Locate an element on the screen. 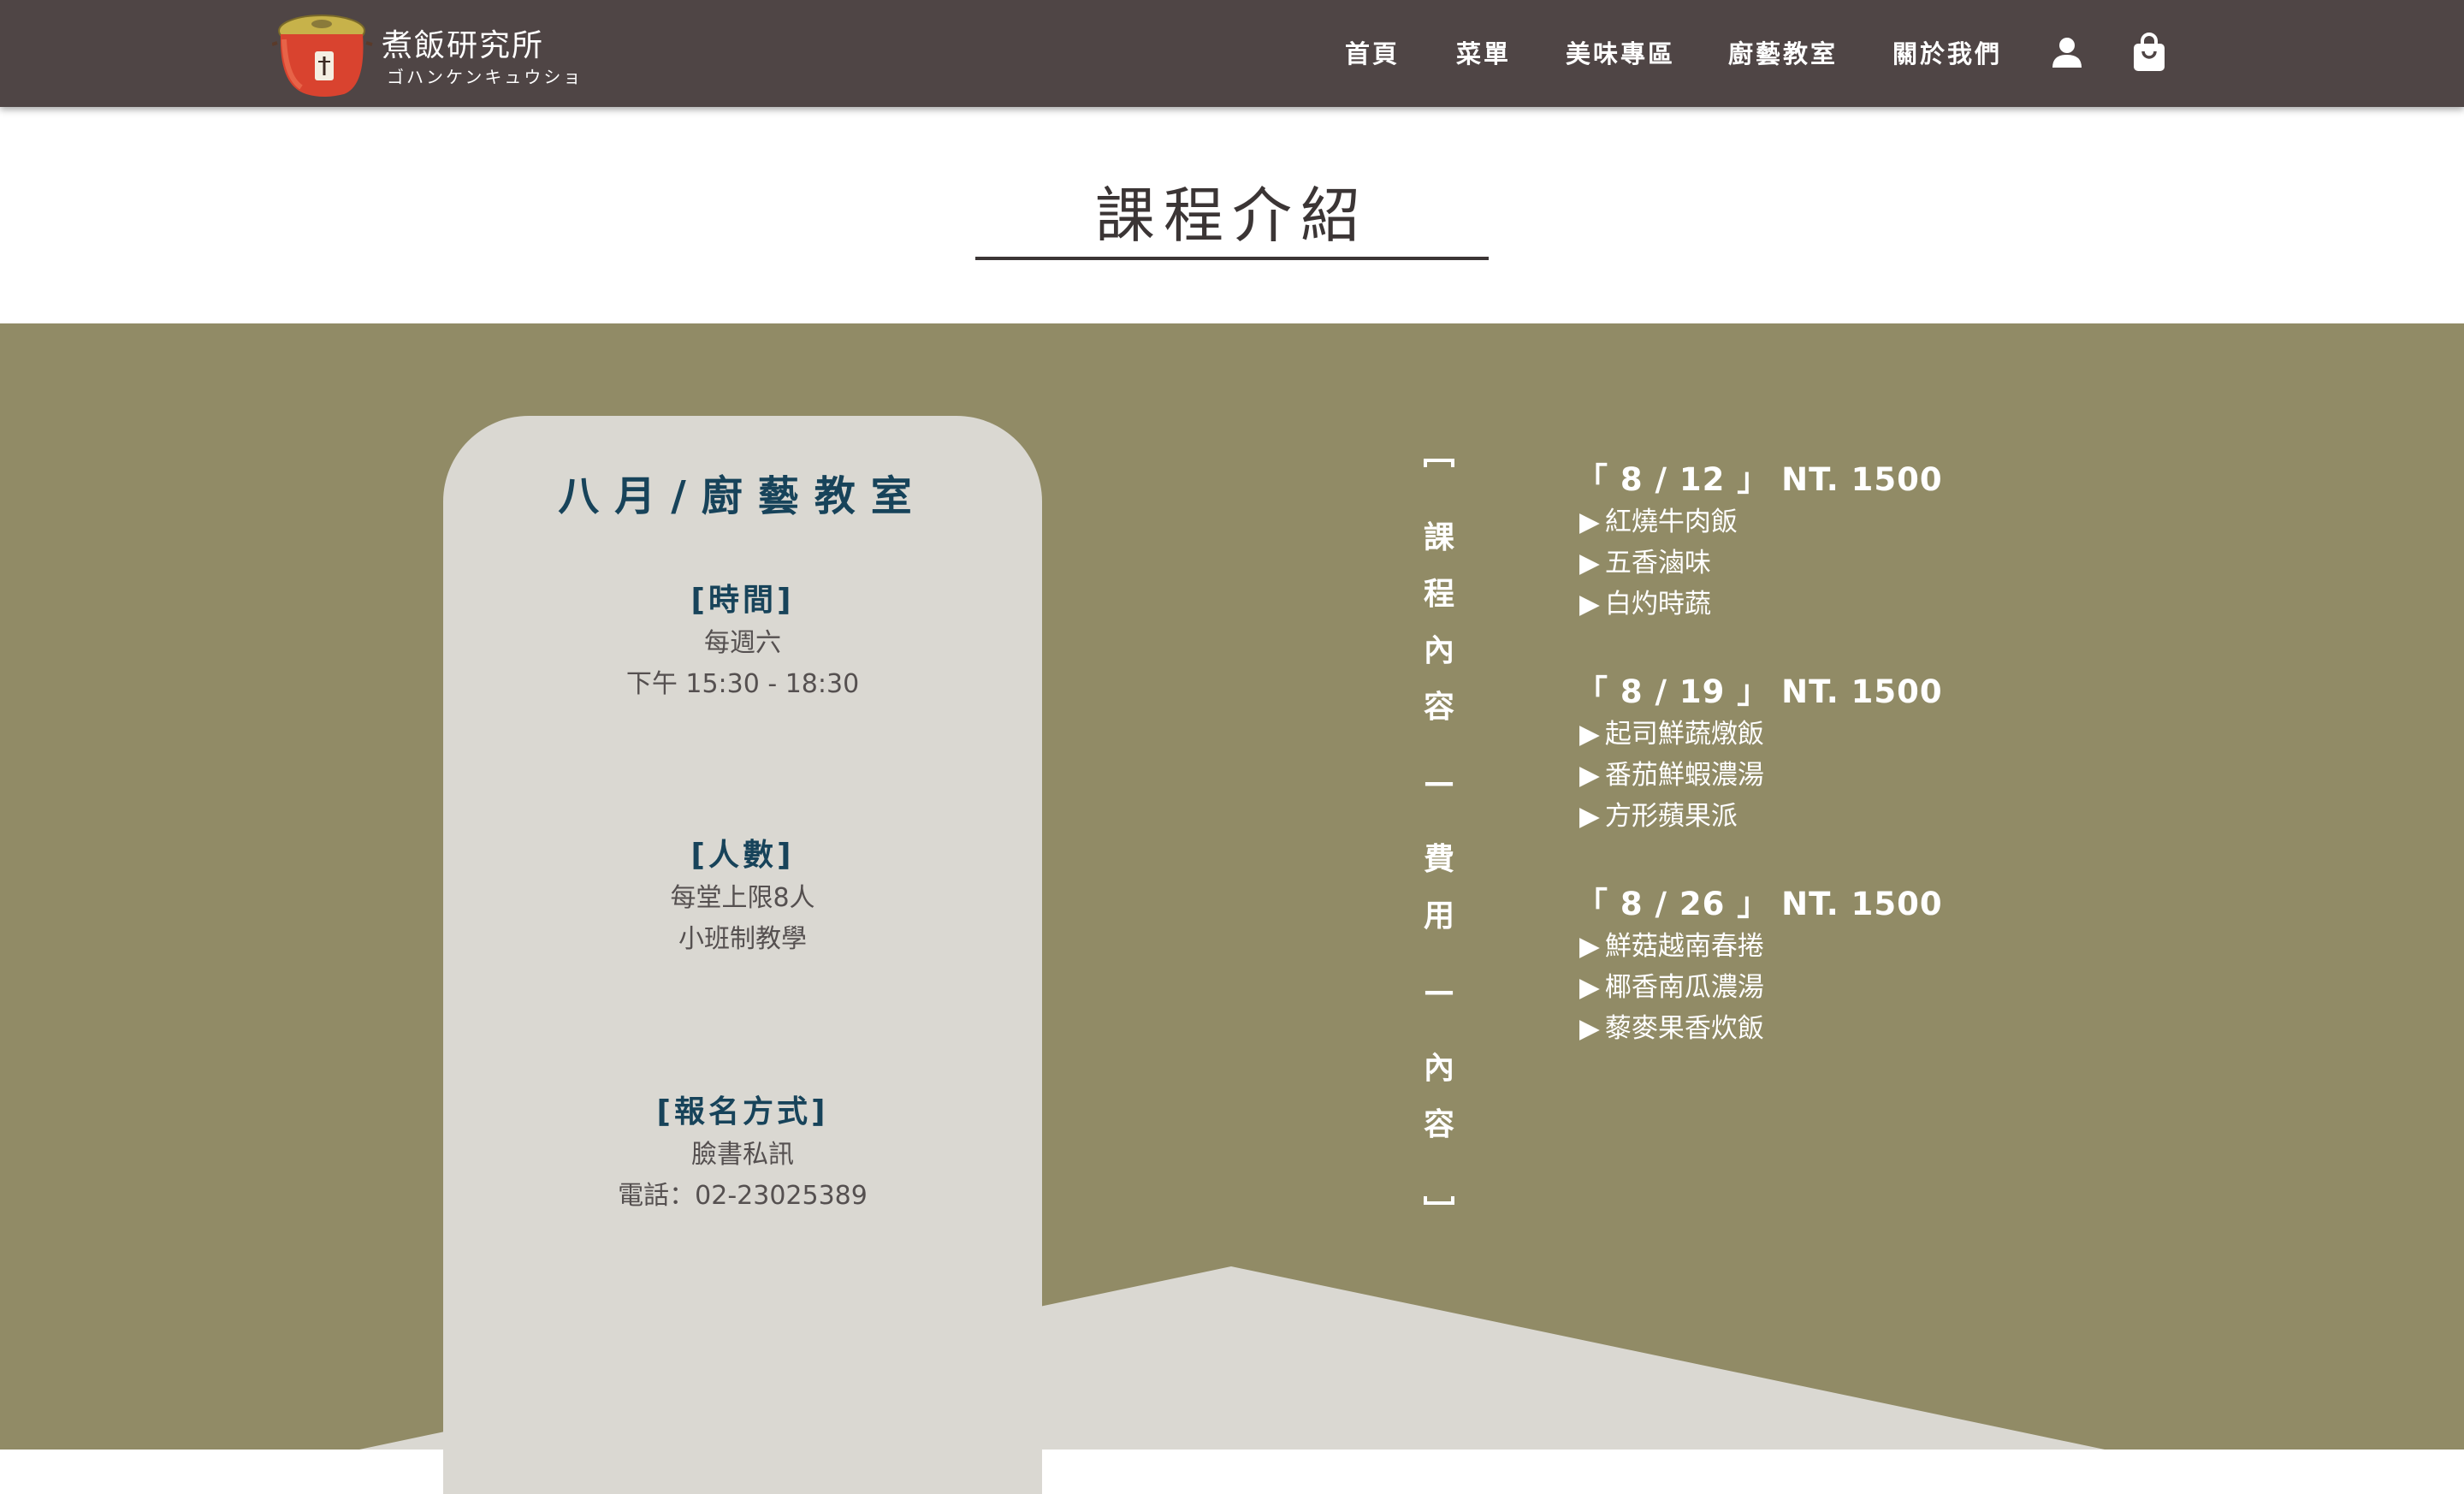 This screenshot has height=1494, width=2464. nav-menu: 菜單 is located at coordinates (1483, 54).